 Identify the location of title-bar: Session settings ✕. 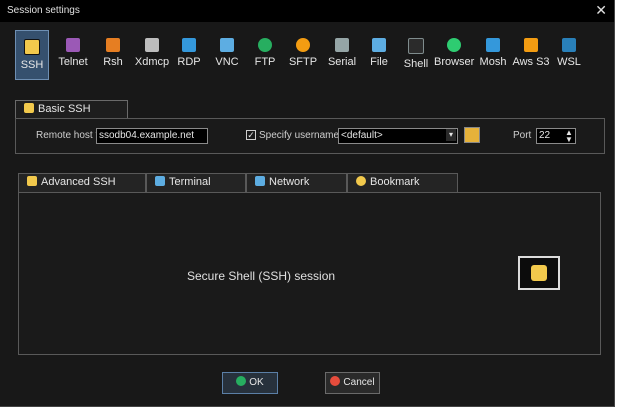
(307, 11).